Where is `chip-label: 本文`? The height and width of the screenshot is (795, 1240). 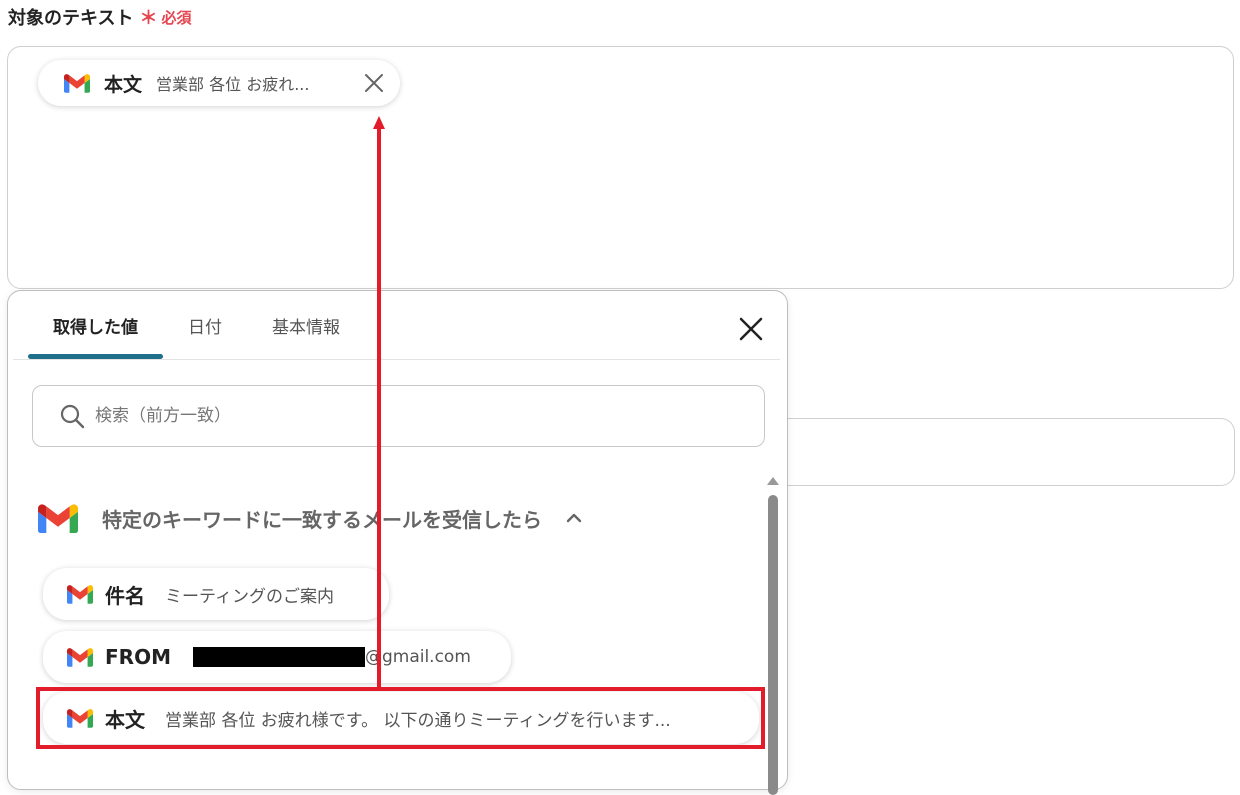 chip-label: 本文 is located at coordinates (123, 84).